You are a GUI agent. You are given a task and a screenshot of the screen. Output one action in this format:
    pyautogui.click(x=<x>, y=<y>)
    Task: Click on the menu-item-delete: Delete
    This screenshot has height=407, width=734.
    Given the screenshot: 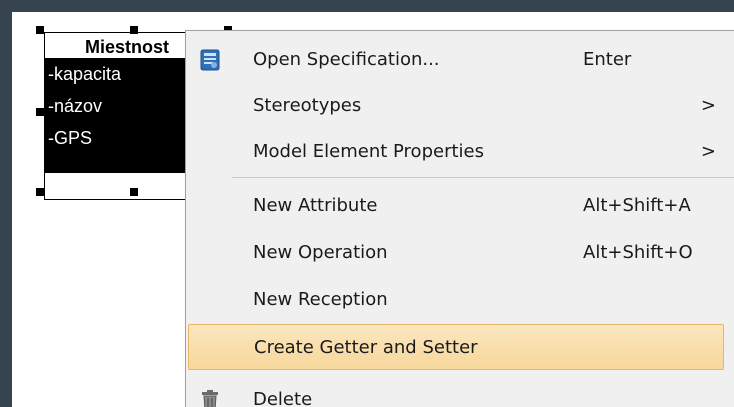 What is the action you would take?
    pyautogui.click(x=458, y=392)
    